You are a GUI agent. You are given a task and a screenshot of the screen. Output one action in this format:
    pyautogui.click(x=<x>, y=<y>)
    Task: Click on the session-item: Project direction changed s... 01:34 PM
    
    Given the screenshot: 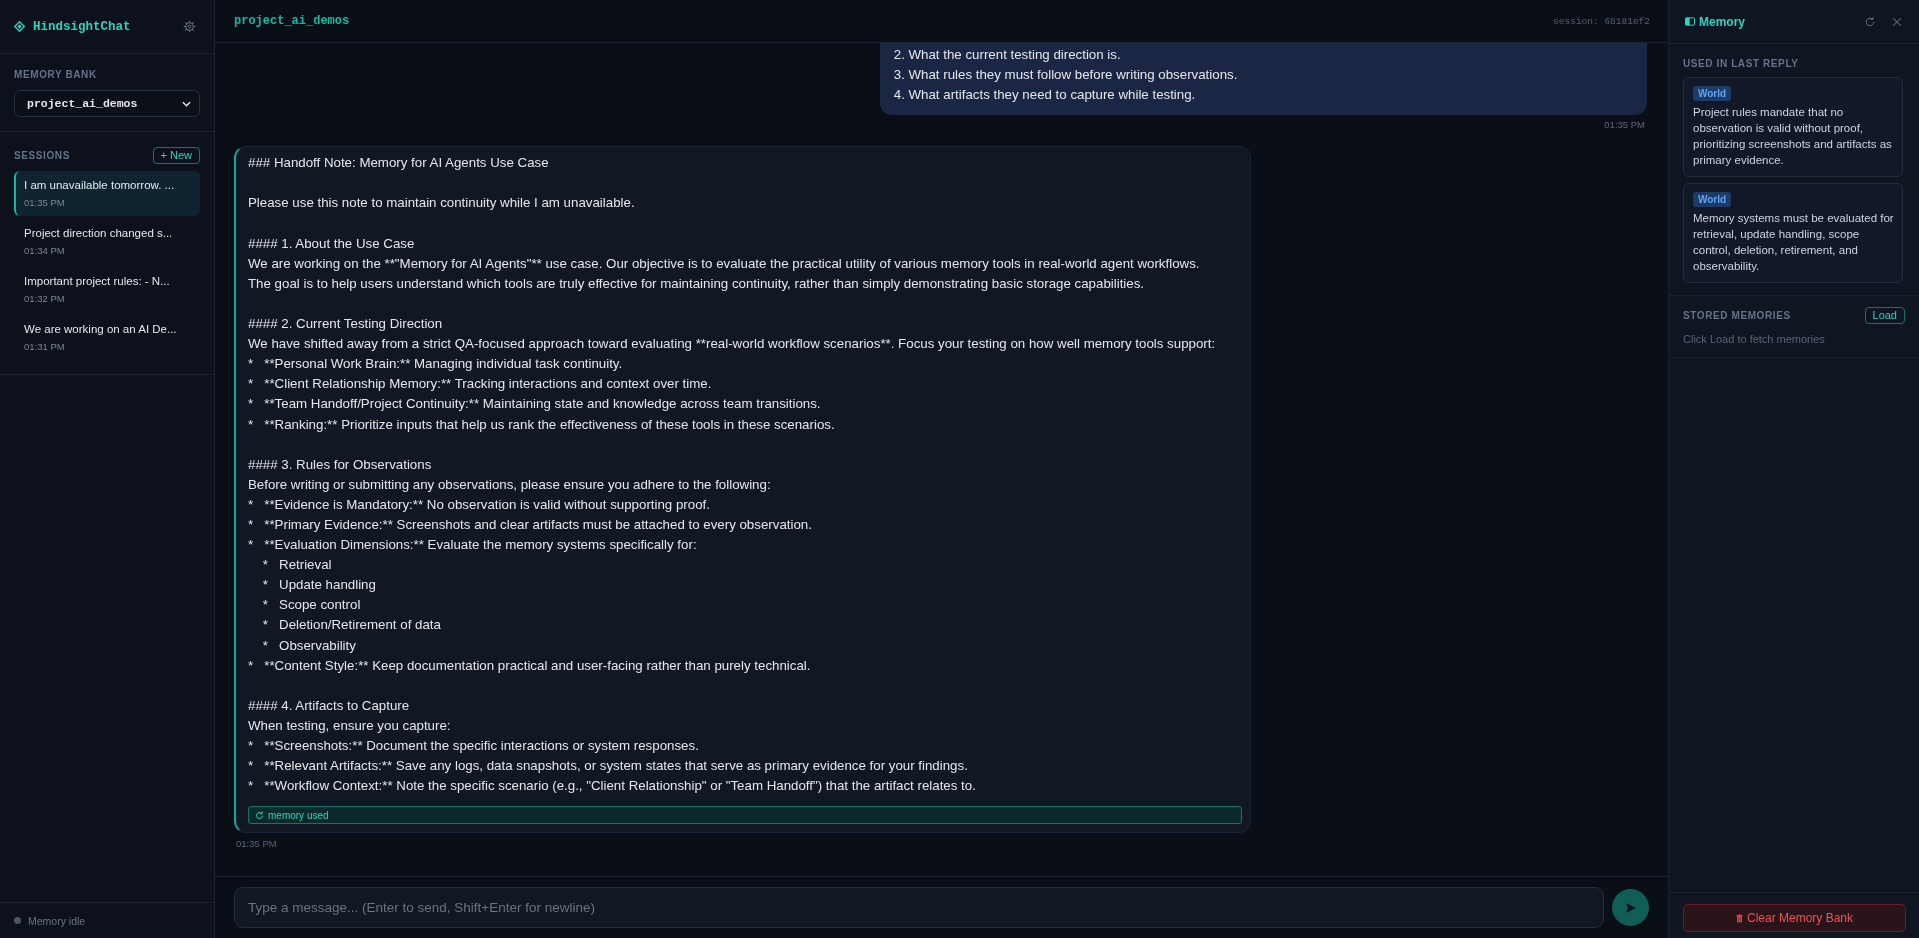 What is the action you would take?
    pyautogui.click(x=107, y=241)
    